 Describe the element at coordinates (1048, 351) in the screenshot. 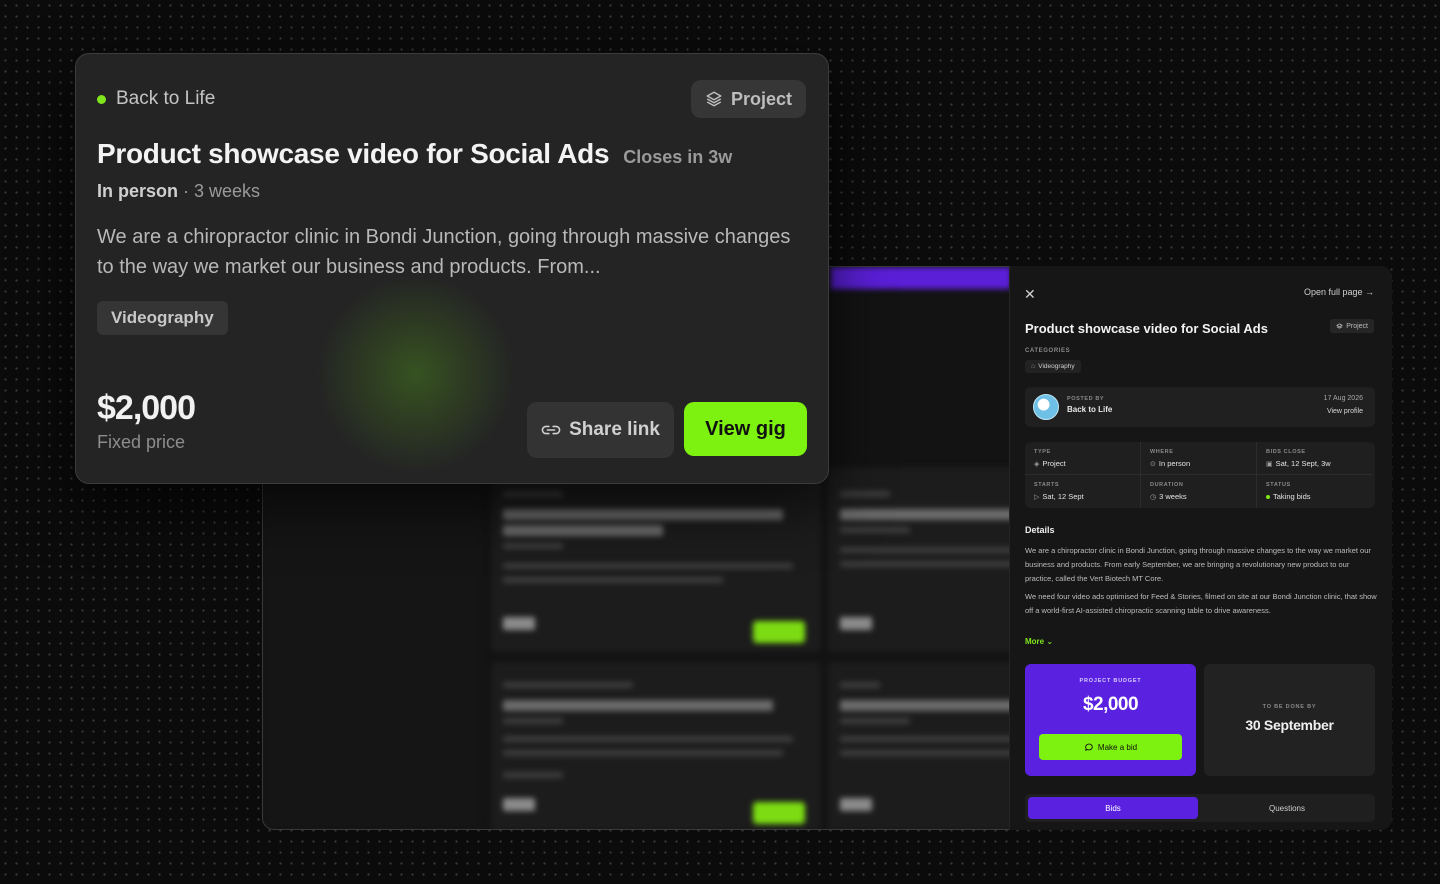

I see `categories-label: CATEGORIES` at that location.